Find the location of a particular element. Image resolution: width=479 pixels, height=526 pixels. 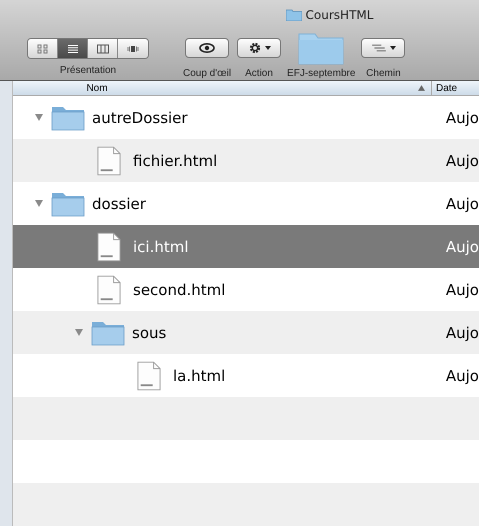

file-name: sous is located at coordinates (149, 333).